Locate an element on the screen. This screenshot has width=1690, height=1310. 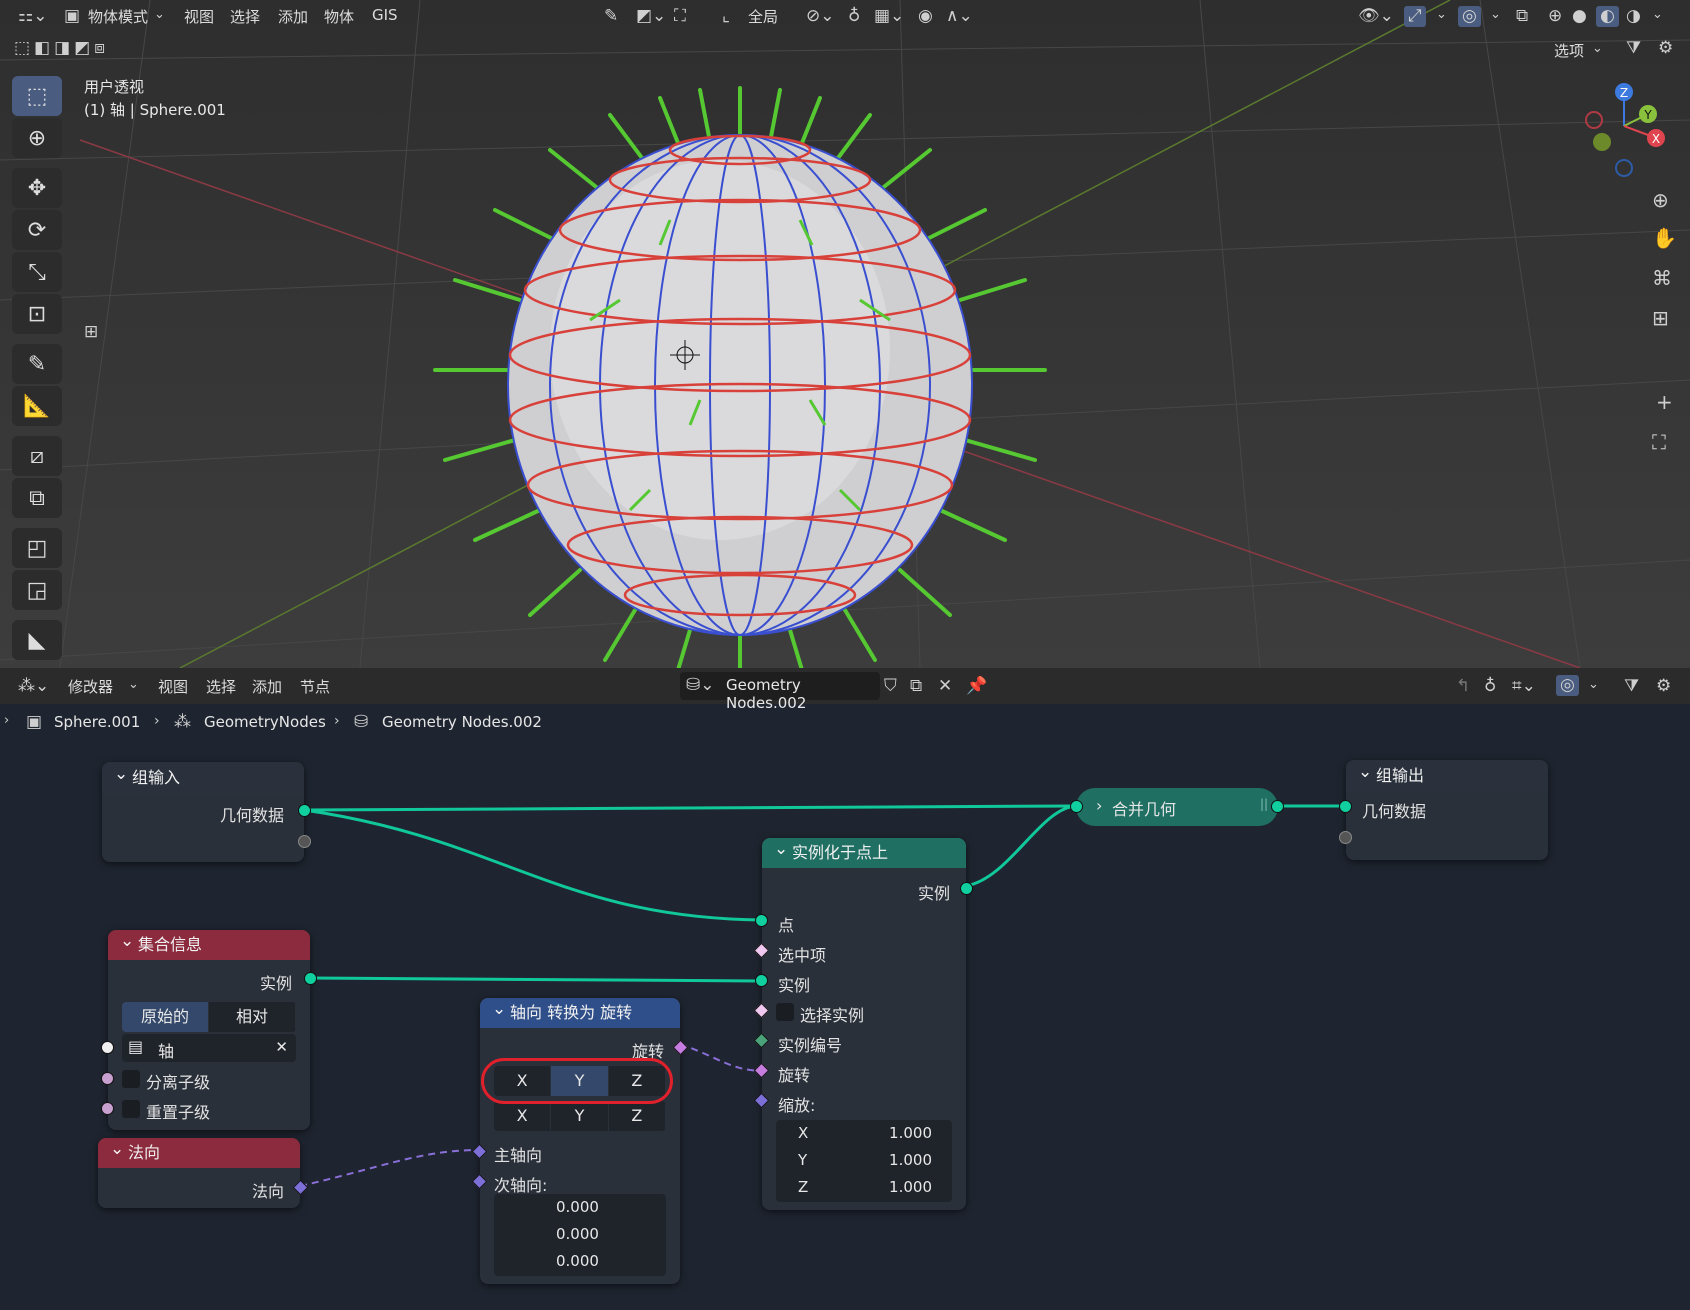
ci-collection-socket is located at coordinates (107, 1047).